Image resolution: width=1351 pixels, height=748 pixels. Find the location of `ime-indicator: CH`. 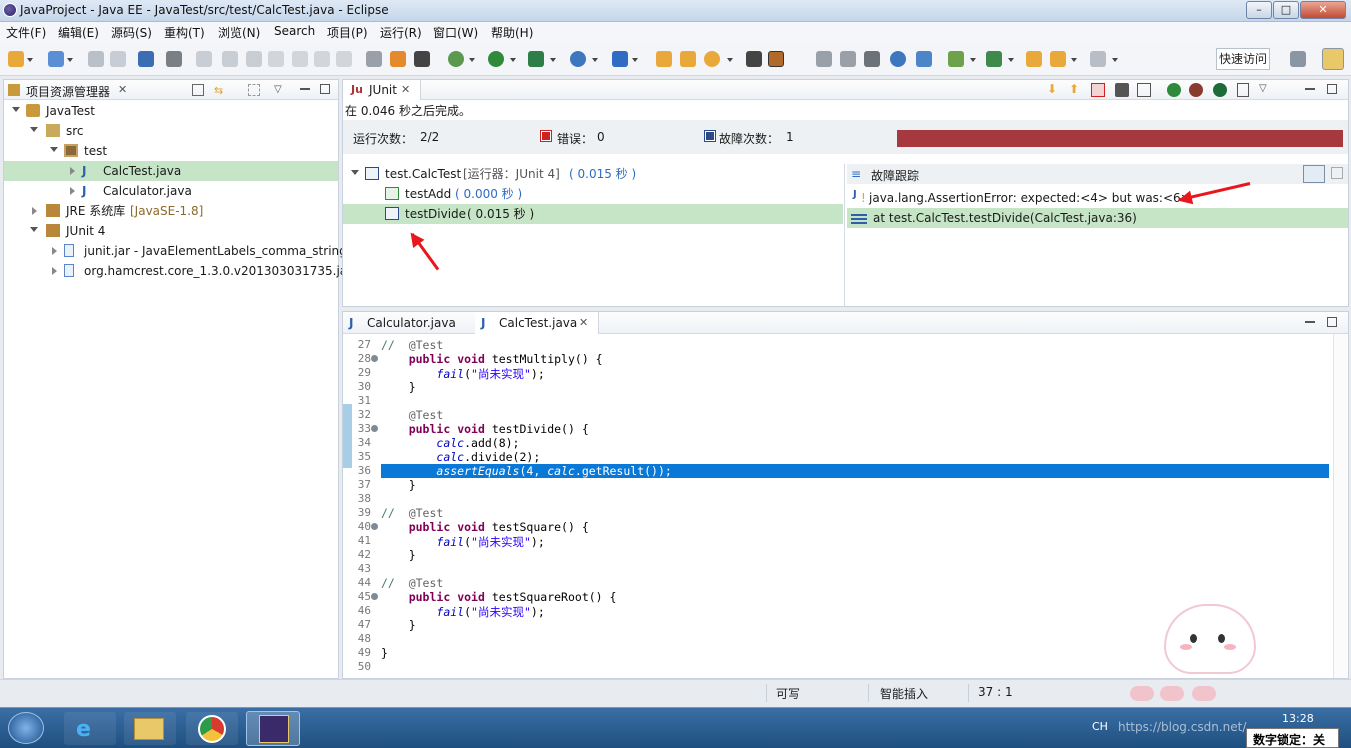

ime-indicator: CH is located at coordinates (1100, 726).